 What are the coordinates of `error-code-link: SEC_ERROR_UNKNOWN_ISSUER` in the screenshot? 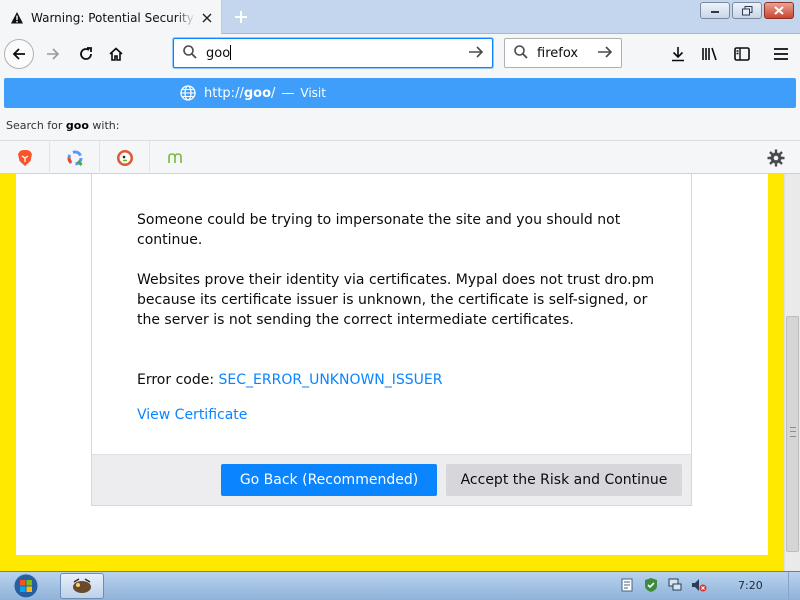 It's located at (331, 380).